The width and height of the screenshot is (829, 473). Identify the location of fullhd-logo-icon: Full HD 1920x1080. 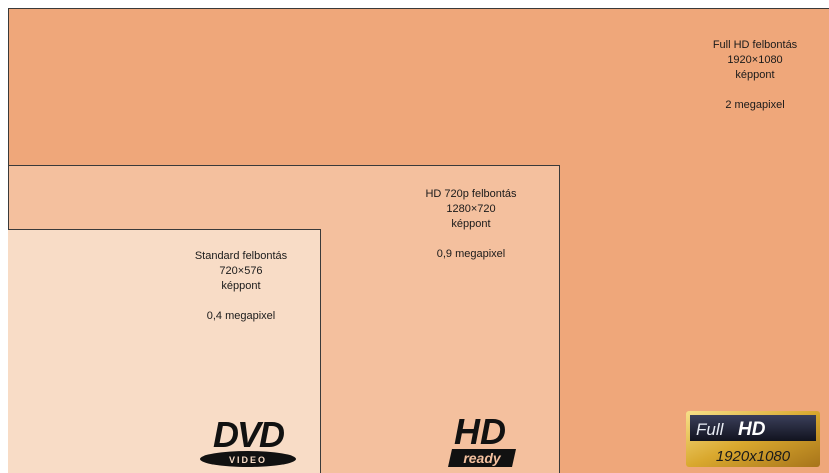
(753, 439).